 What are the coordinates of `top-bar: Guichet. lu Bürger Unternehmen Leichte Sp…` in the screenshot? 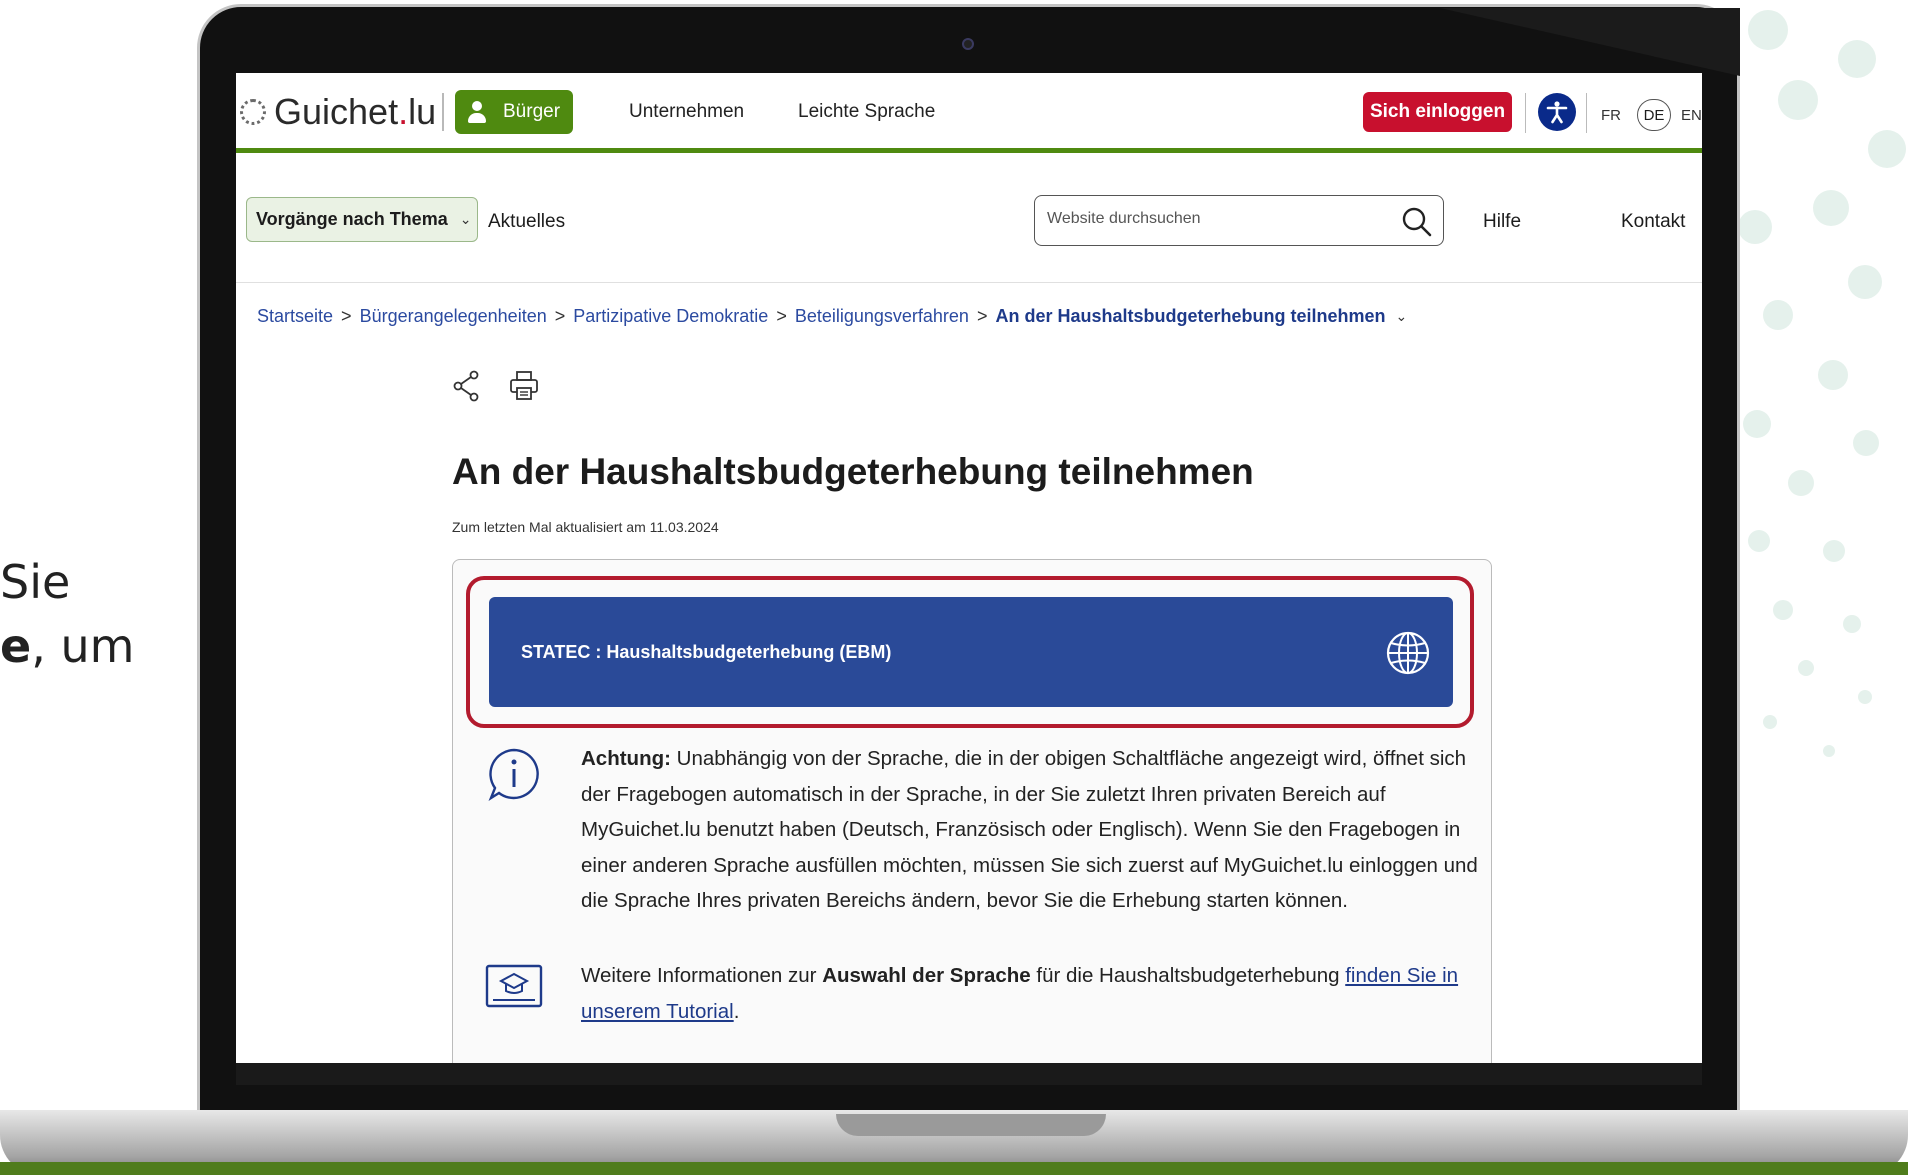 It's located at (969, 113).